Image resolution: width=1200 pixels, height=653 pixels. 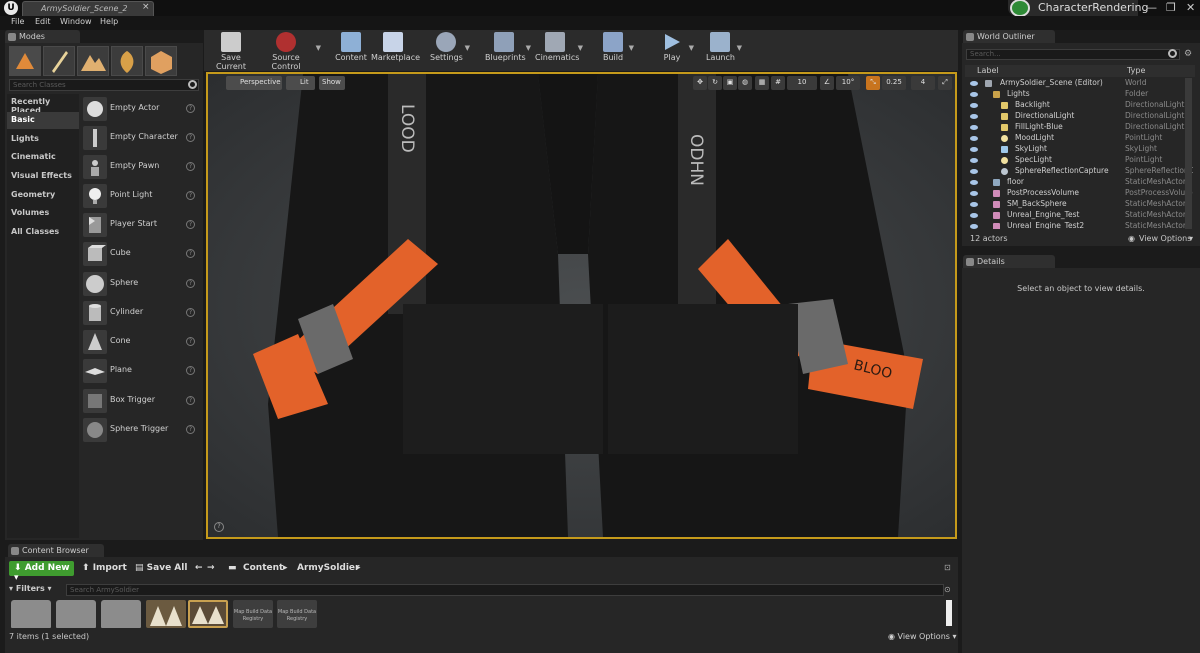 I want to click on grid-size-value: 10, so click(x=802, y=83).